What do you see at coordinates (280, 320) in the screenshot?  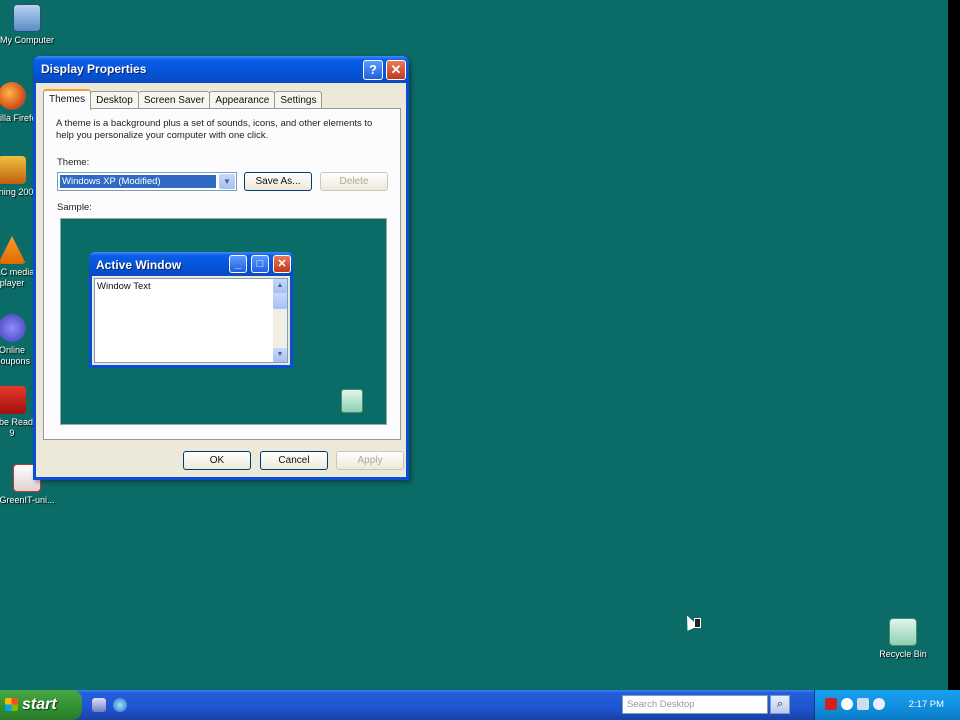 I see `sample-scrollbar: ▲ ▼` at bounding box center [280, 320].